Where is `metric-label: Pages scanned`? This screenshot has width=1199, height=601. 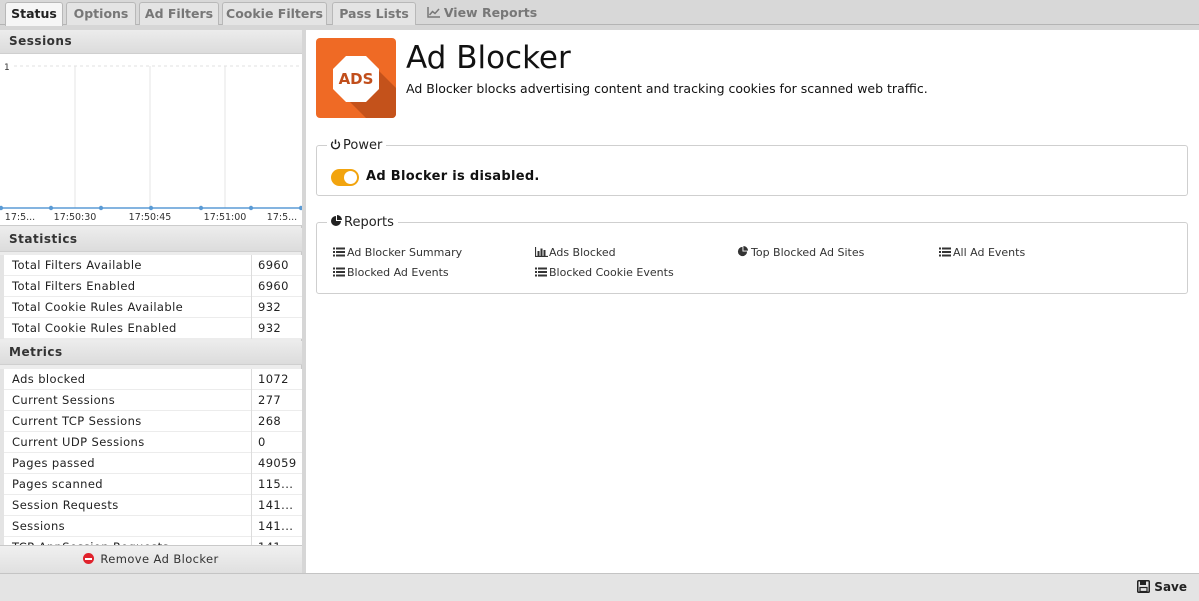 metric-label: Pages scanned is located at coordinates (125, 484).